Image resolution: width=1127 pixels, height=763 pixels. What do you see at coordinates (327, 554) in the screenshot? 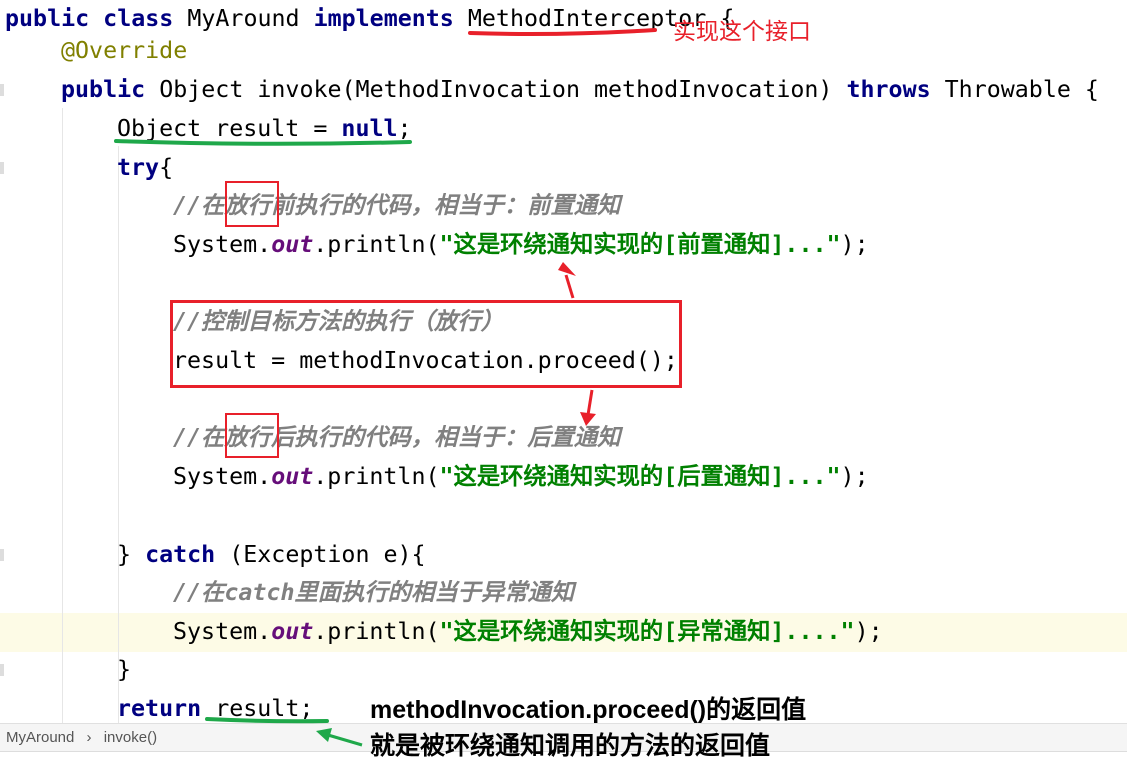
I see `code-token: (Exception e){` at bounding box center [327, 554].